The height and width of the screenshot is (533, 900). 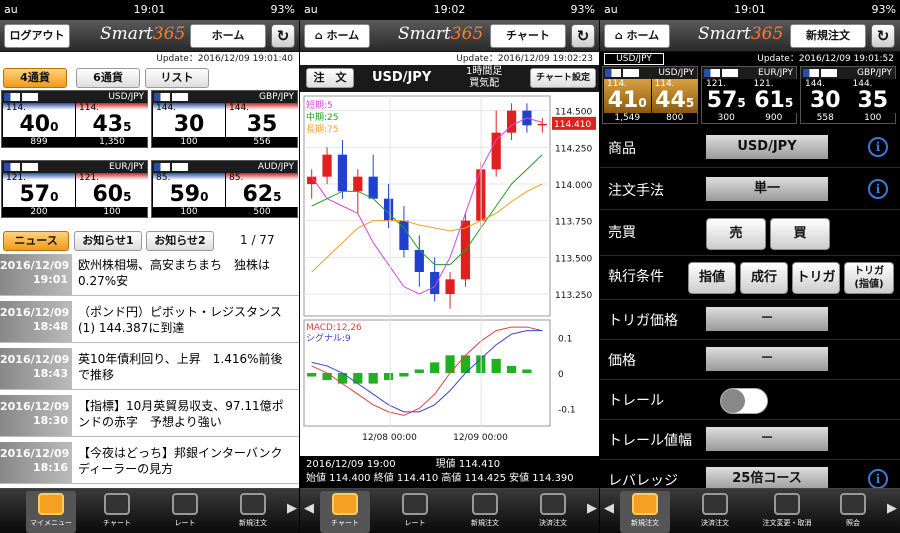 I want to click on cond-trigger-button: トリガ, so click(x=816, y=278).